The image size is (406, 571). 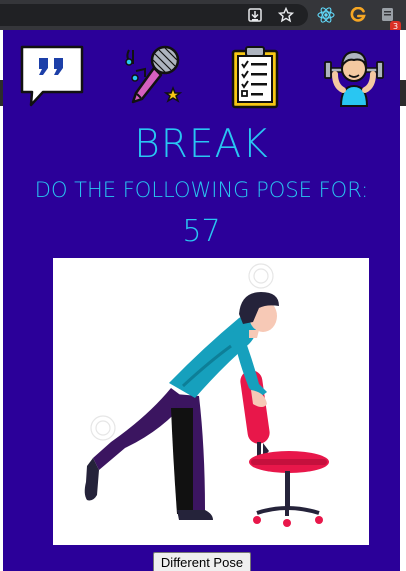 What do you see at coordinates (358, 15) in the screenshot?
I see `extension-g-icon` at bounding box center [358, 15].